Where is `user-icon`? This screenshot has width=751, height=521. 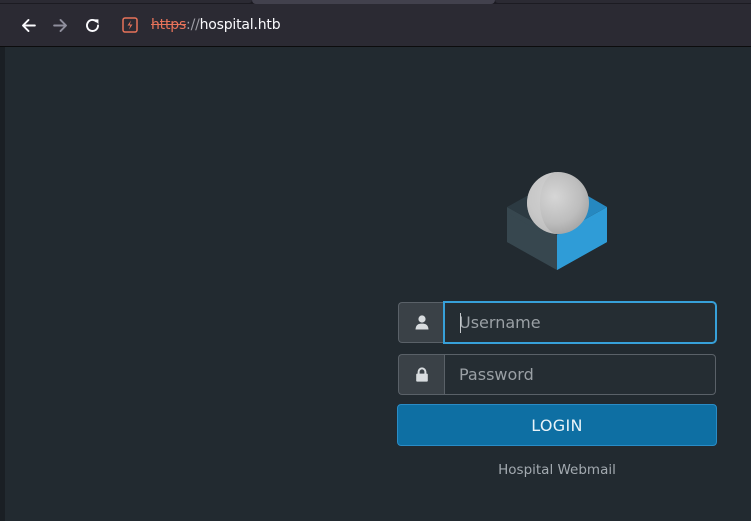
user-icon is located at coordinates (421, 322).